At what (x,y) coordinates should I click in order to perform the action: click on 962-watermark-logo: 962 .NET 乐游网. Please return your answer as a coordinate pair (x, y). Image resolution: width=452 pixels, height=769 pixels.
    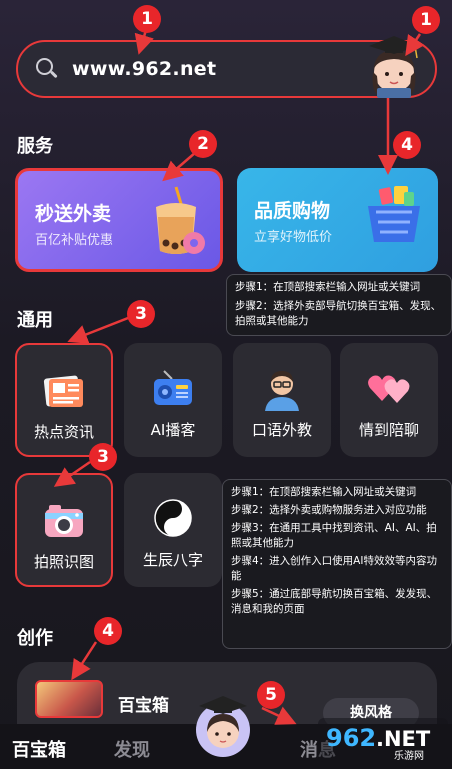
    Looking at the image, I should click on (383, 740).